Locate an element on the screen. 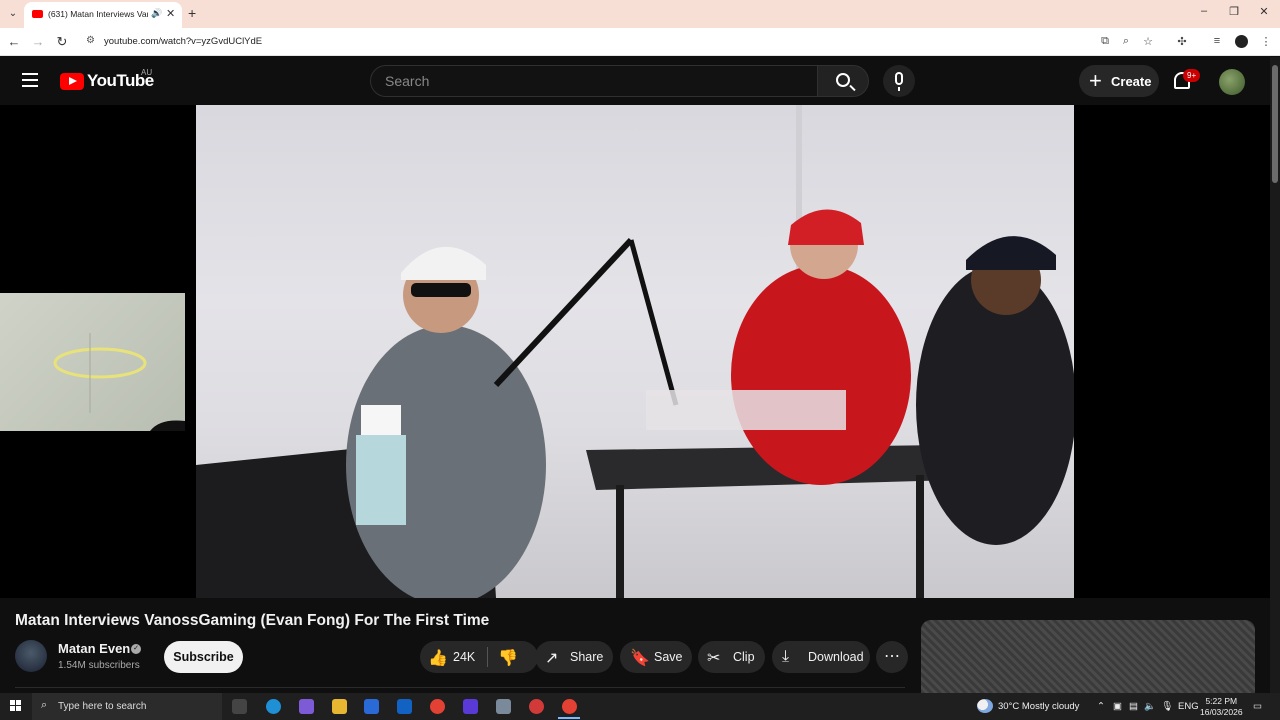 This screenshot has width=1280, height=720. weather-icon is located at coordinates (985, 706).